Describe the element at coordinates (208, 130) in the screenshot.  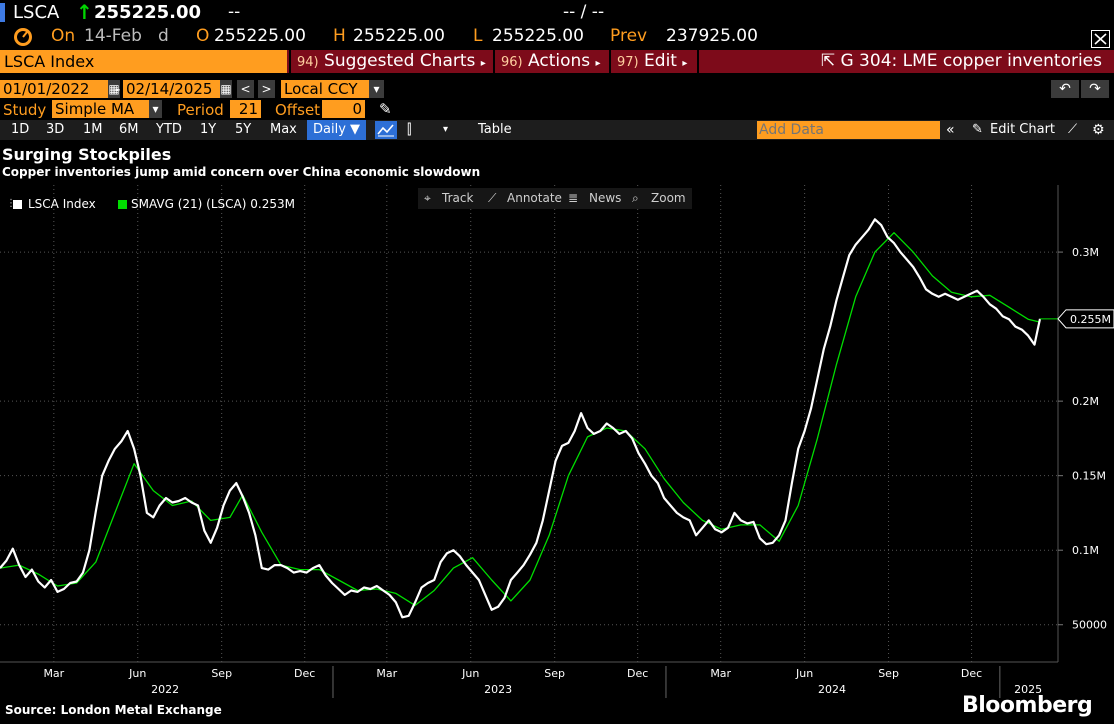
I see `period-1y-button: 1Y` at that location.